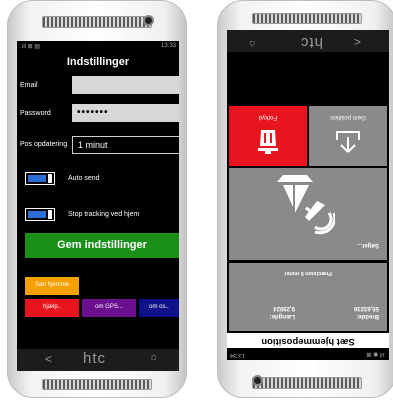 The image size is (393, 401). I want to click on status-bar: .ıll ⊠ ▤ 13:33, so click(98, 47).